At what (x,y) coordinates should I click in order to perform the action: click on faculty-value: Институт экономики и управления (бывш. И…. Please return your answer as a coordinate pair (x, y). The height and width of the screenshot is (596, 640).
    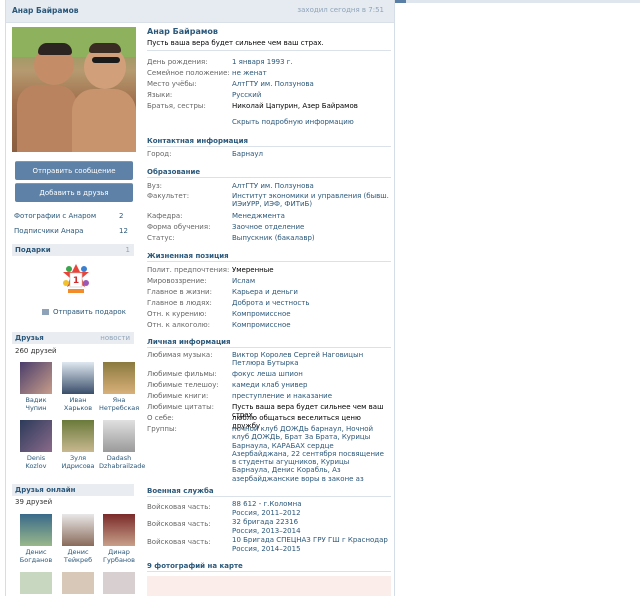
    Looking at the image, I should click on (310, 200).